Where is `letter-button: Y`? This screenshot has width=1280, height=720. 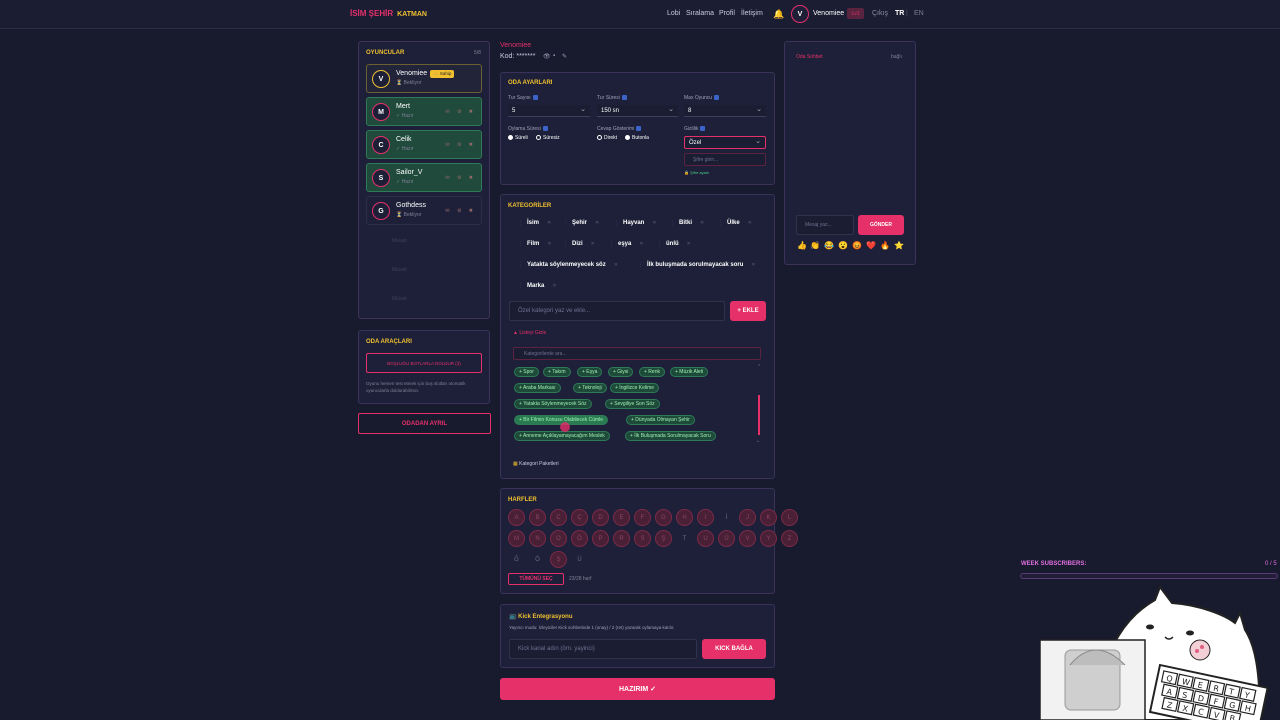
letter-button: Y is located at coordinates (768, 538).